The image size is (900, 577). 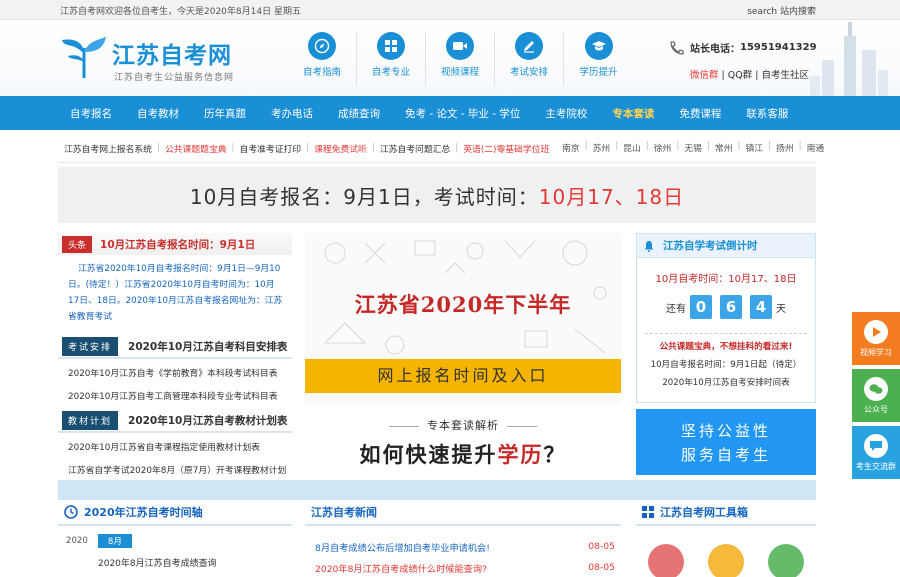 What do you see at coordinates (566, 113) in the screenshot?
I see `main-nav-item: 主考院校` at bounding box center [566, 113].